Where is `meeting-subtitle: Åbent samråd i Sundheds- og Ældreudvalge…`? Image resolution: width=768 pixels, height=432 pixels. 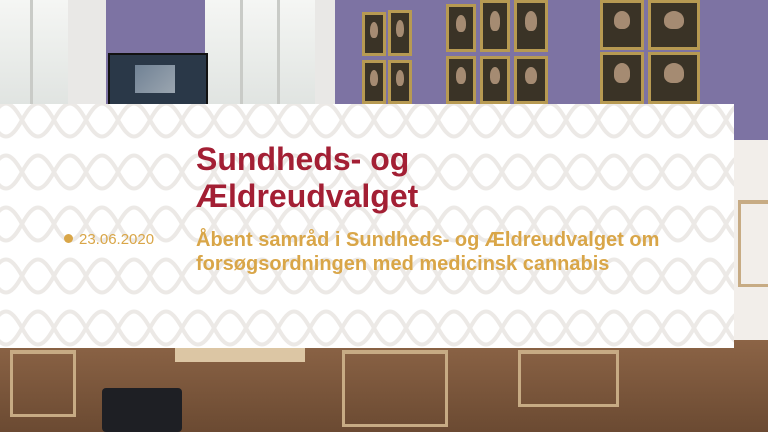 meeting-subtitle: Åbent samråd i Sundheds- og Ældreudvalge… is located at coordinates (427, 252).